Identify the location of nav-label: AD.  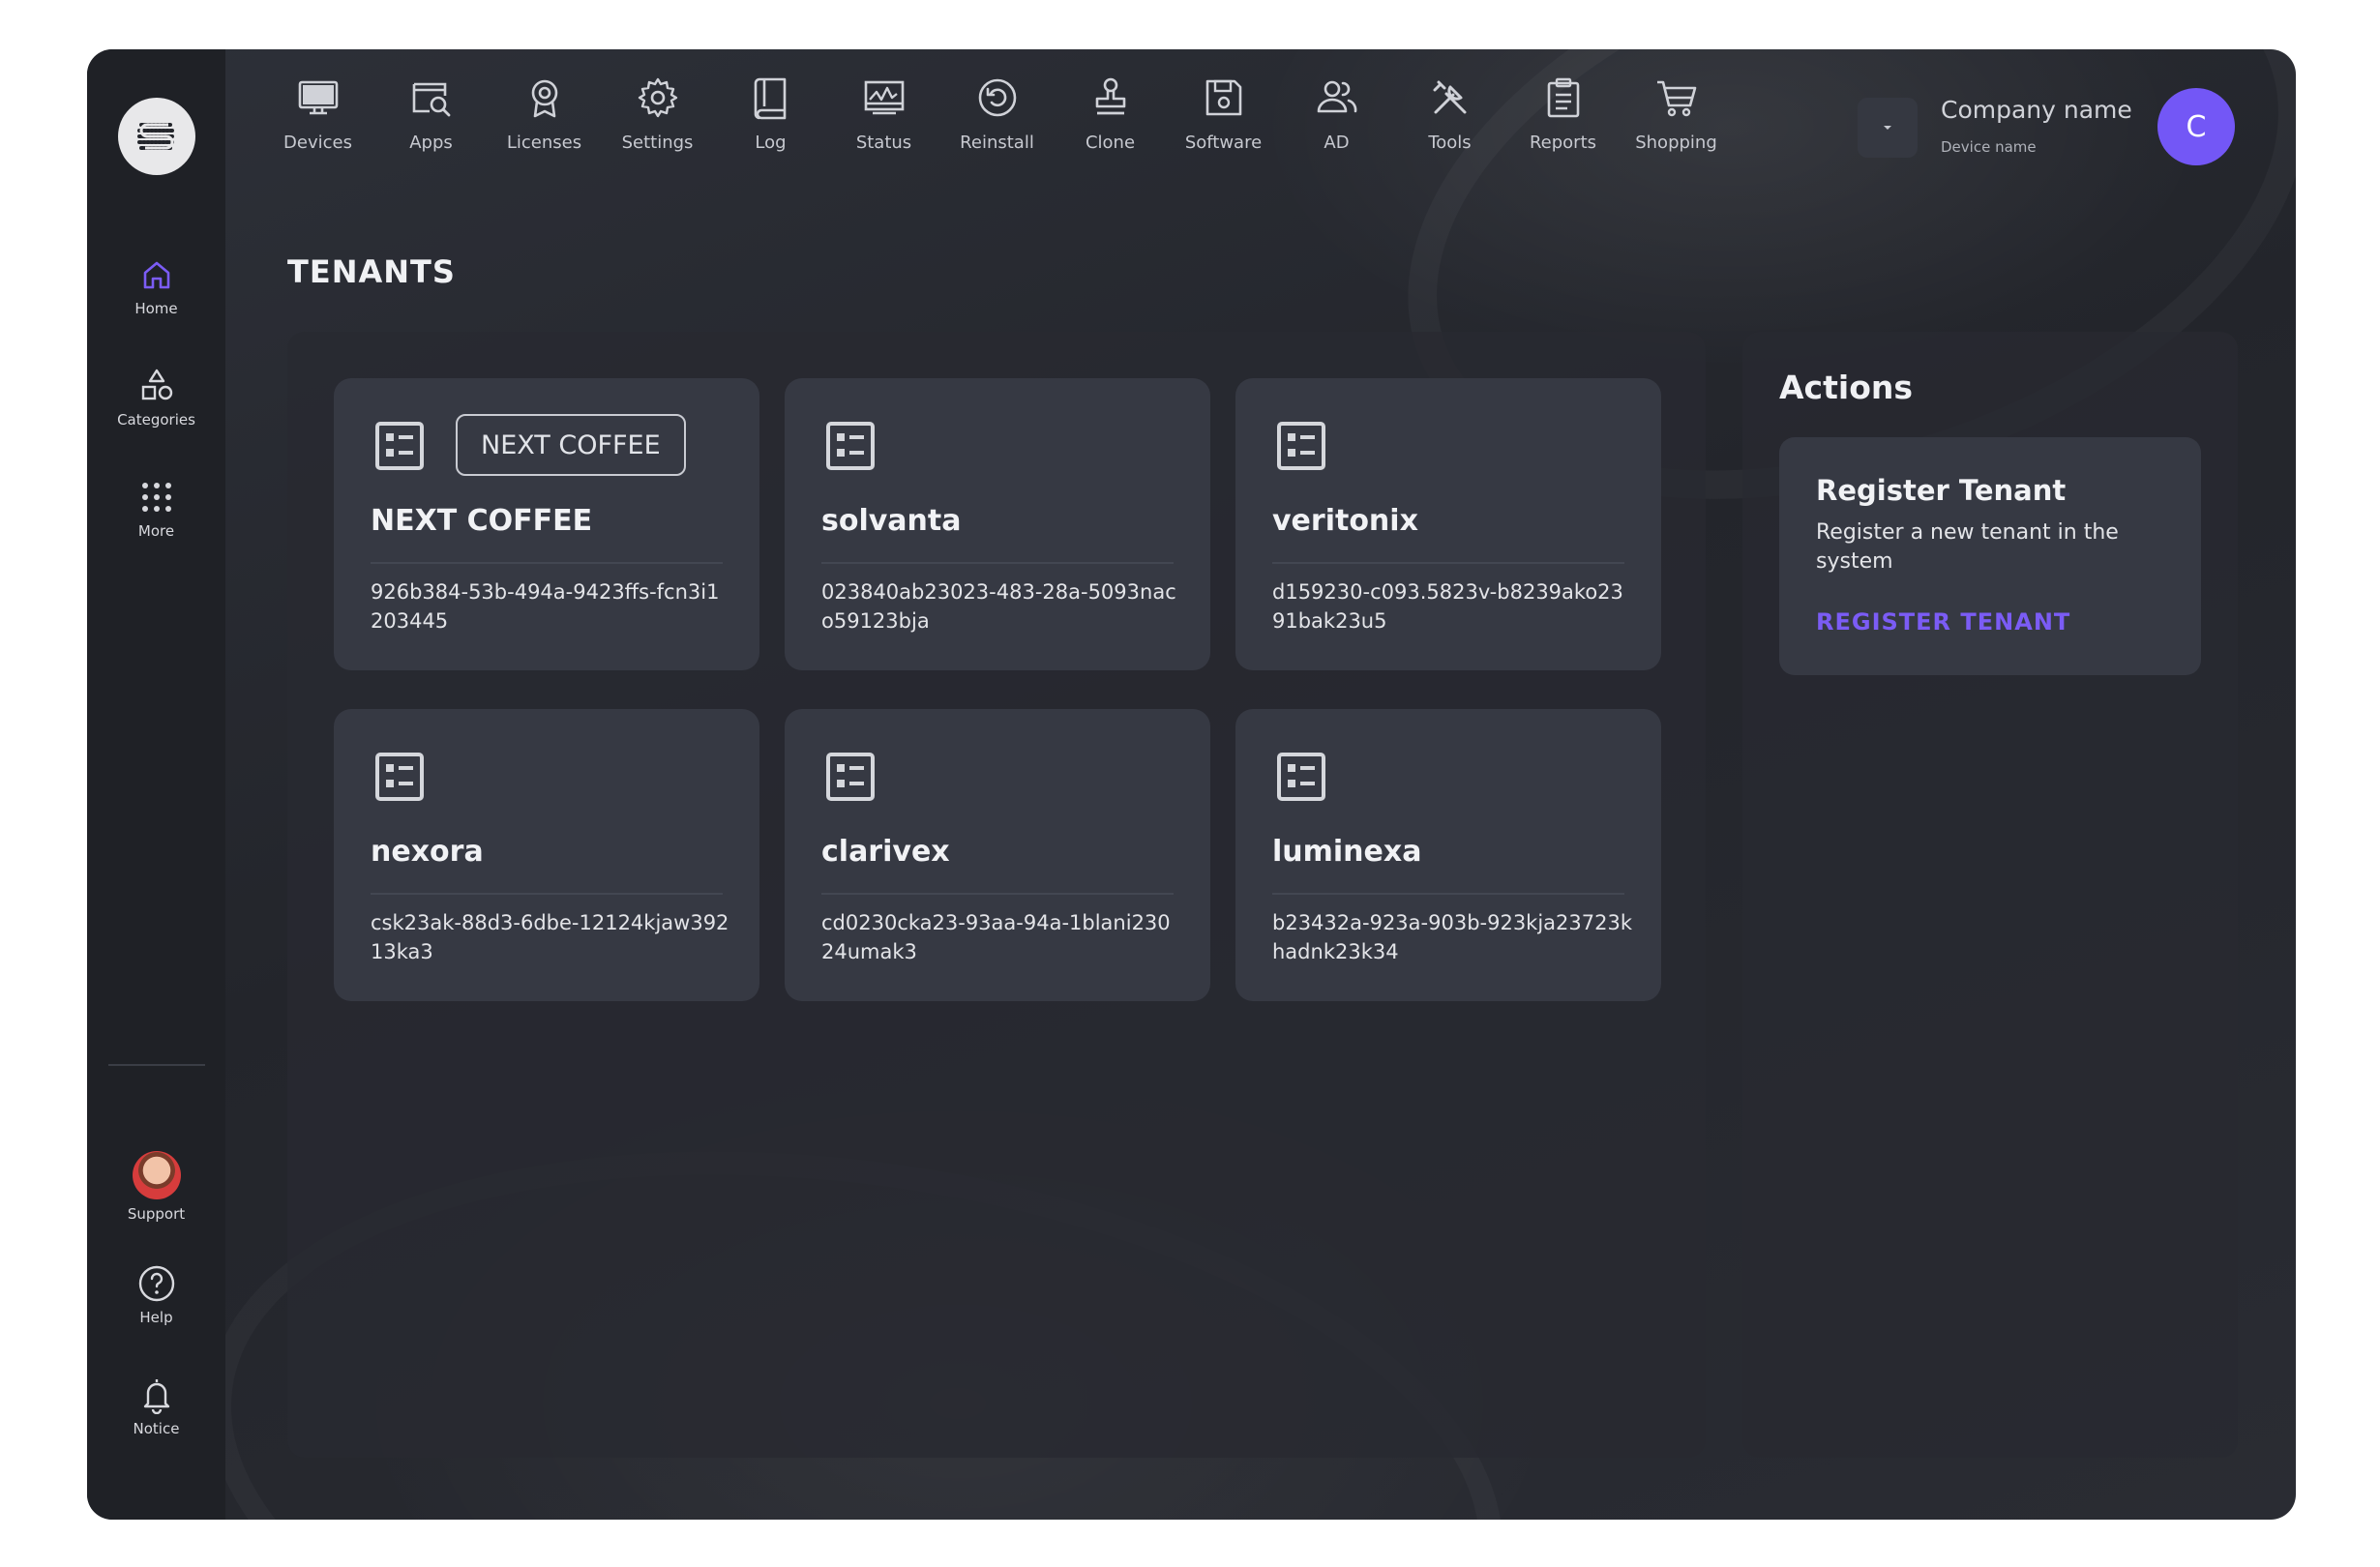
(1337, 143).